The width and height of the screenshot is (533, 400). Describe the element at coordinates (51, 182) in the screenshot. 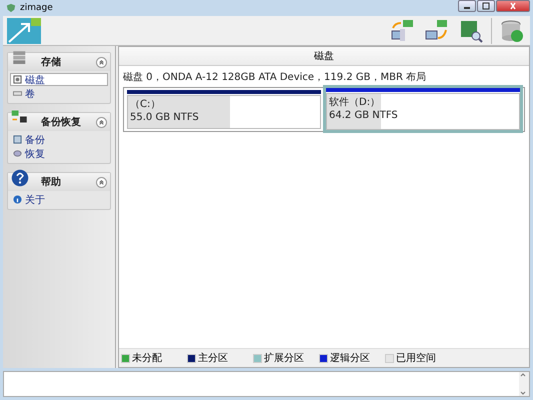

I see `section-title: 帮助` at that location.